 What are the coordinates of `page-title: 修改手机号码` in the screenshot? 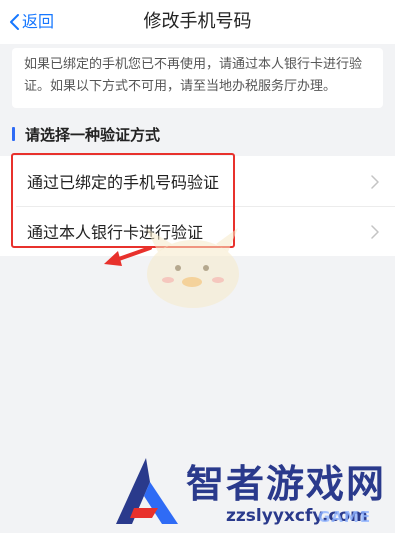 It's located at (197, 21).